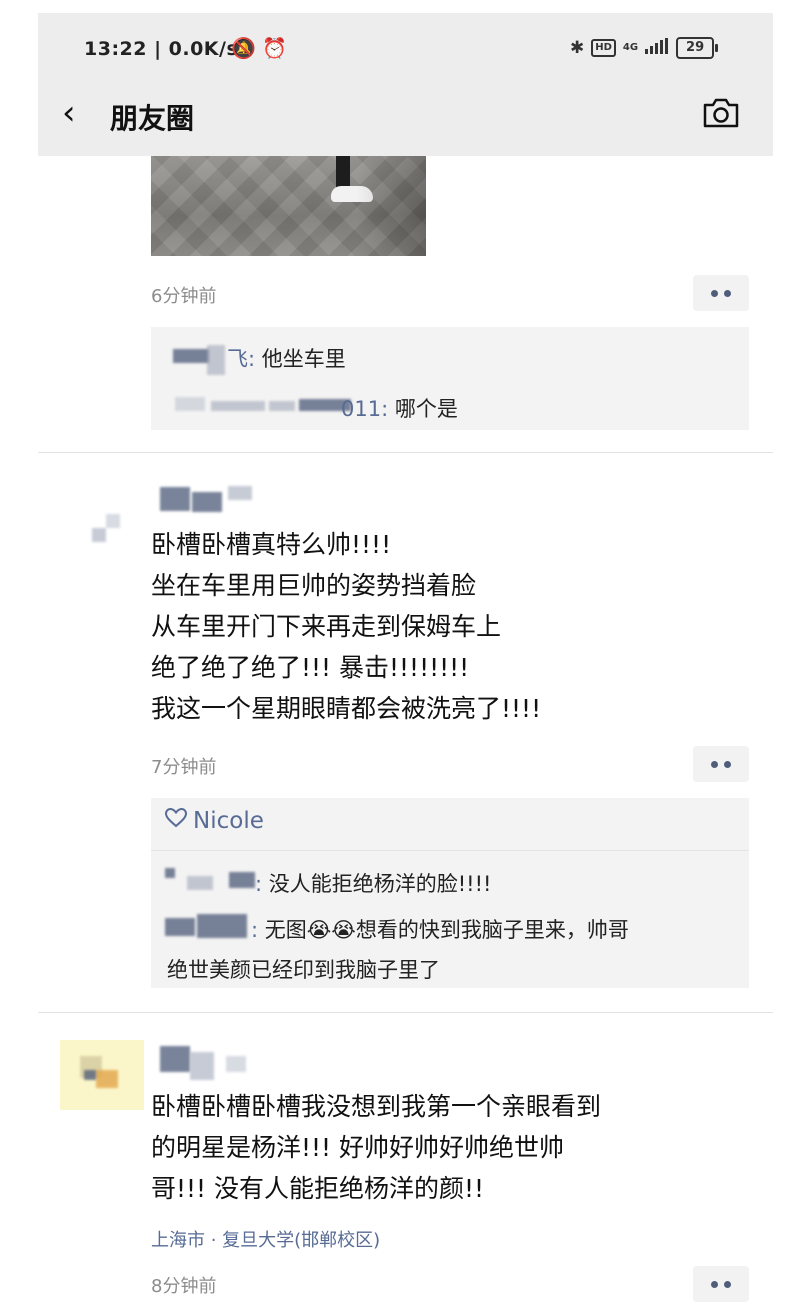 The height and width of the screenshot is (1304, 809). I want to click on post-time: 7分钟前, so click(184, 767).